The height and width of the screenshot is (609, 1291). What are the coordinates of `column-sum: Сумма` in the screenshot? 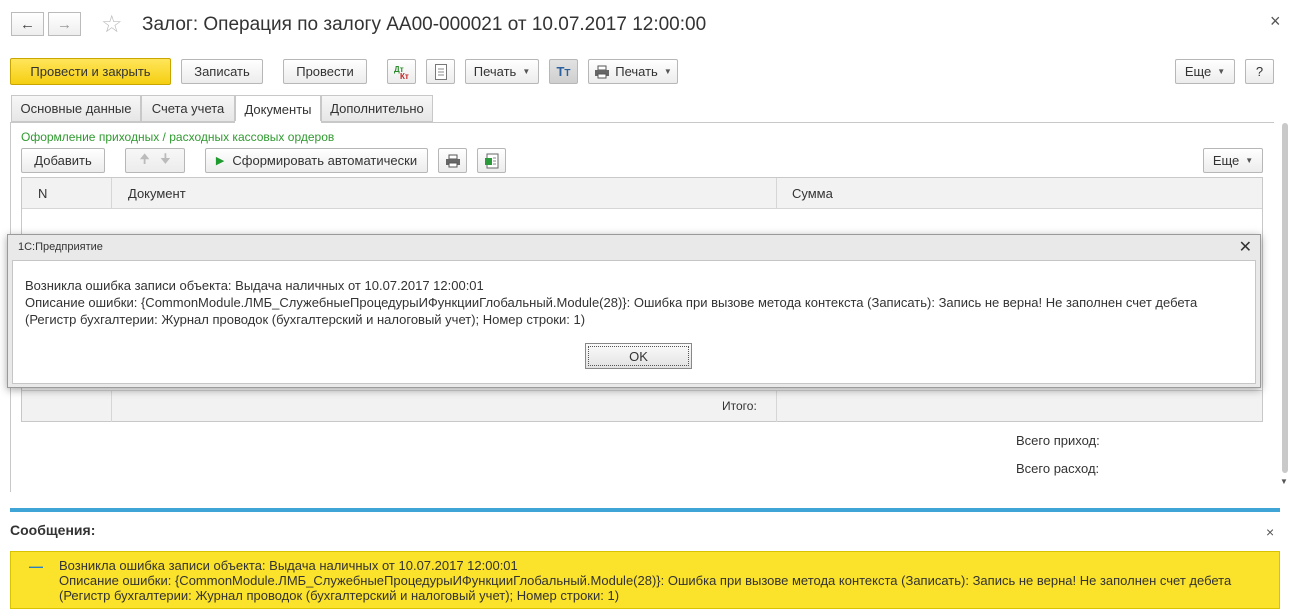 It's located at (812, 193).